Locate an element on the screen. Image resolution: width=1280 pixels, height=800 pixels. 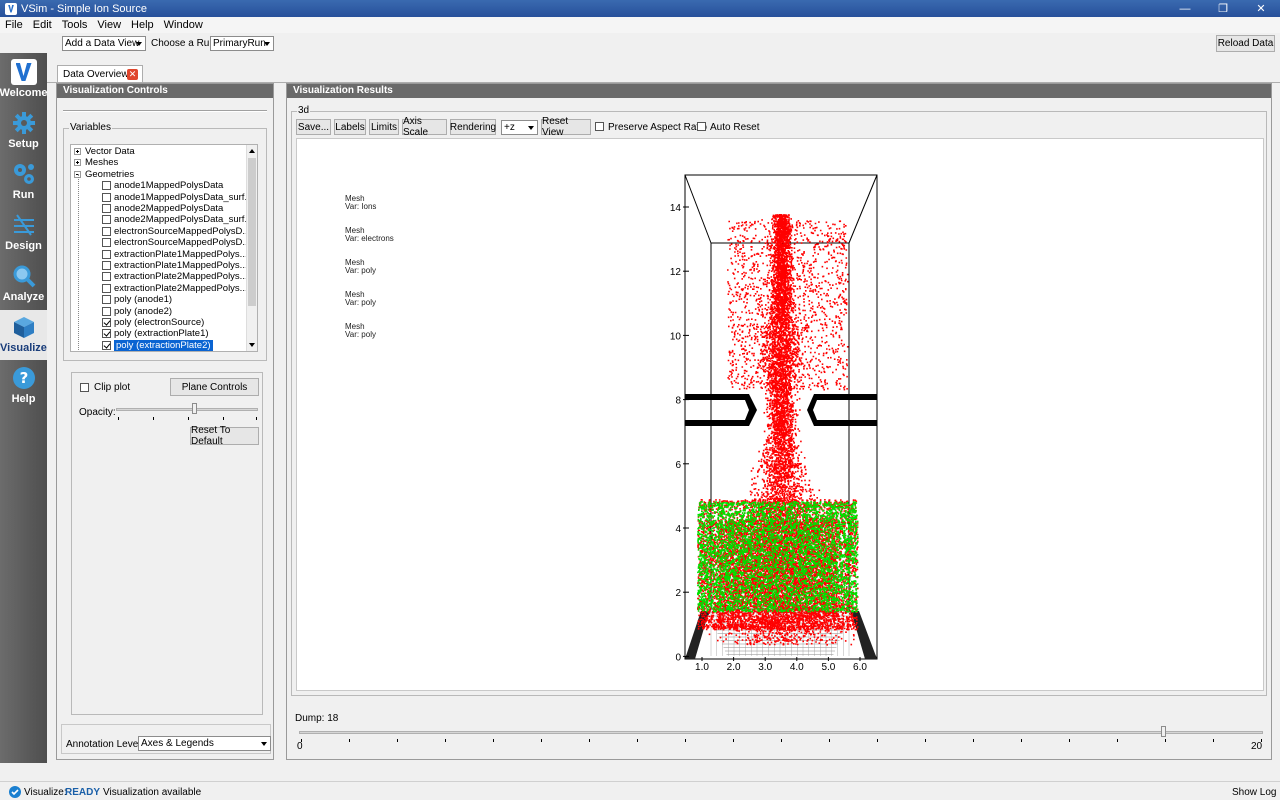
restore-button: ❐ is located at coordinates (1223, 8).